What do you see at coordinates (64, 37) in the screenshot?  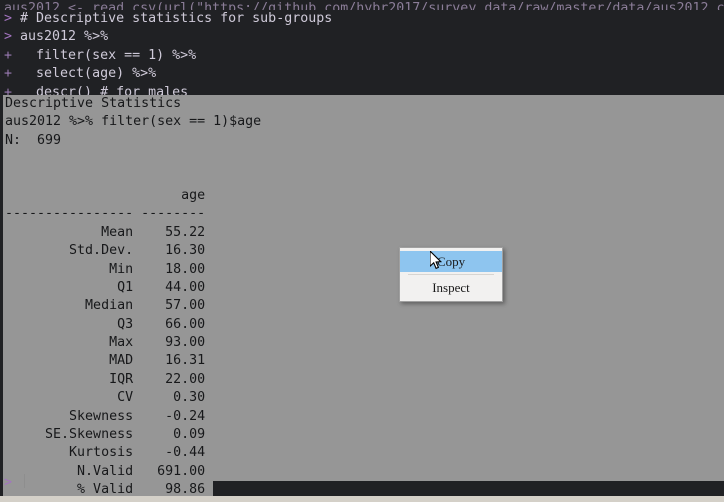 I see `console-line-text: aus2012 %>%` at bounding box center [64, 37].